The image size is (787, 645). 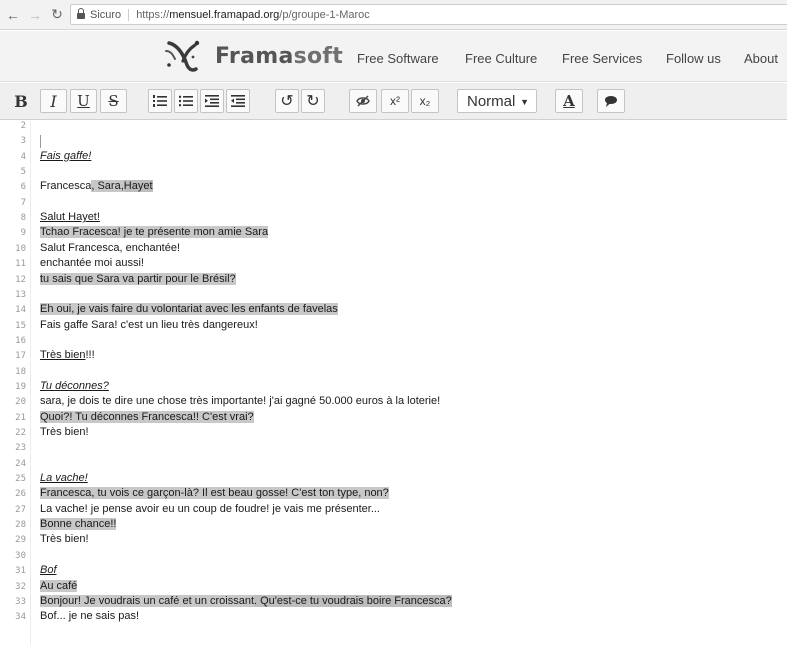 What do you see at coordinates (393, 433) in the screenshot?
I see `editor-line: 22 Très bien!` at bounding box center [393, 433].